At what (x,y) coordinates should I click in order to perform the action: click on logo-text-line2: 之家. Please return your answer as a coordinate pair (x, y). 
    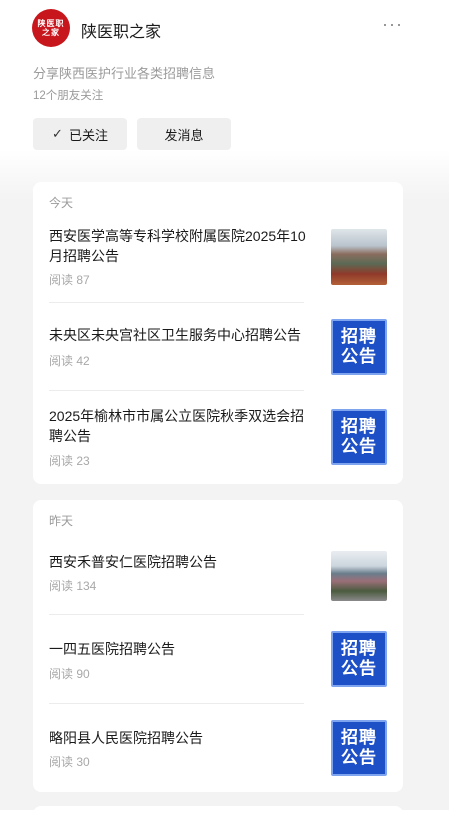
    Looking at the image, I should click on (51, 32).